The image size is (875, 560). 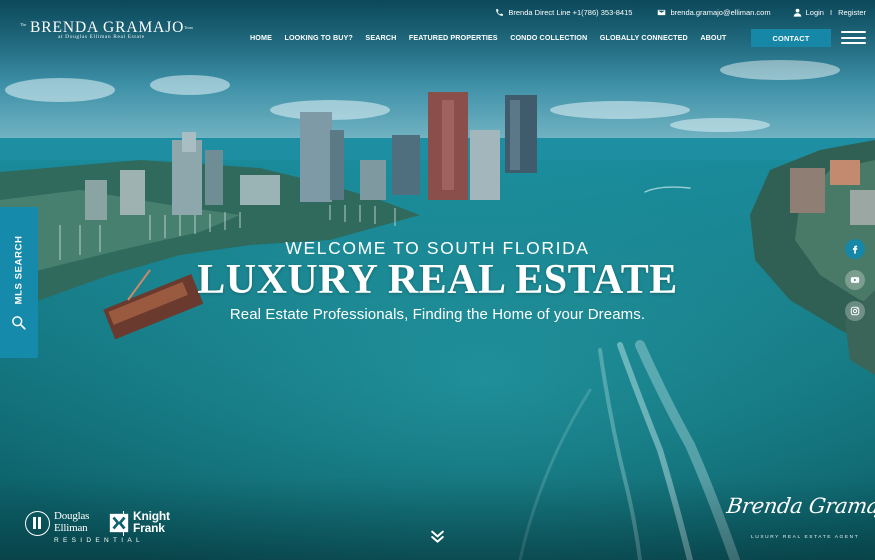 What do you see at coordinates (814, 12) in the screenshot?
I see `login-text: Login` at bounding box center [814, 12].